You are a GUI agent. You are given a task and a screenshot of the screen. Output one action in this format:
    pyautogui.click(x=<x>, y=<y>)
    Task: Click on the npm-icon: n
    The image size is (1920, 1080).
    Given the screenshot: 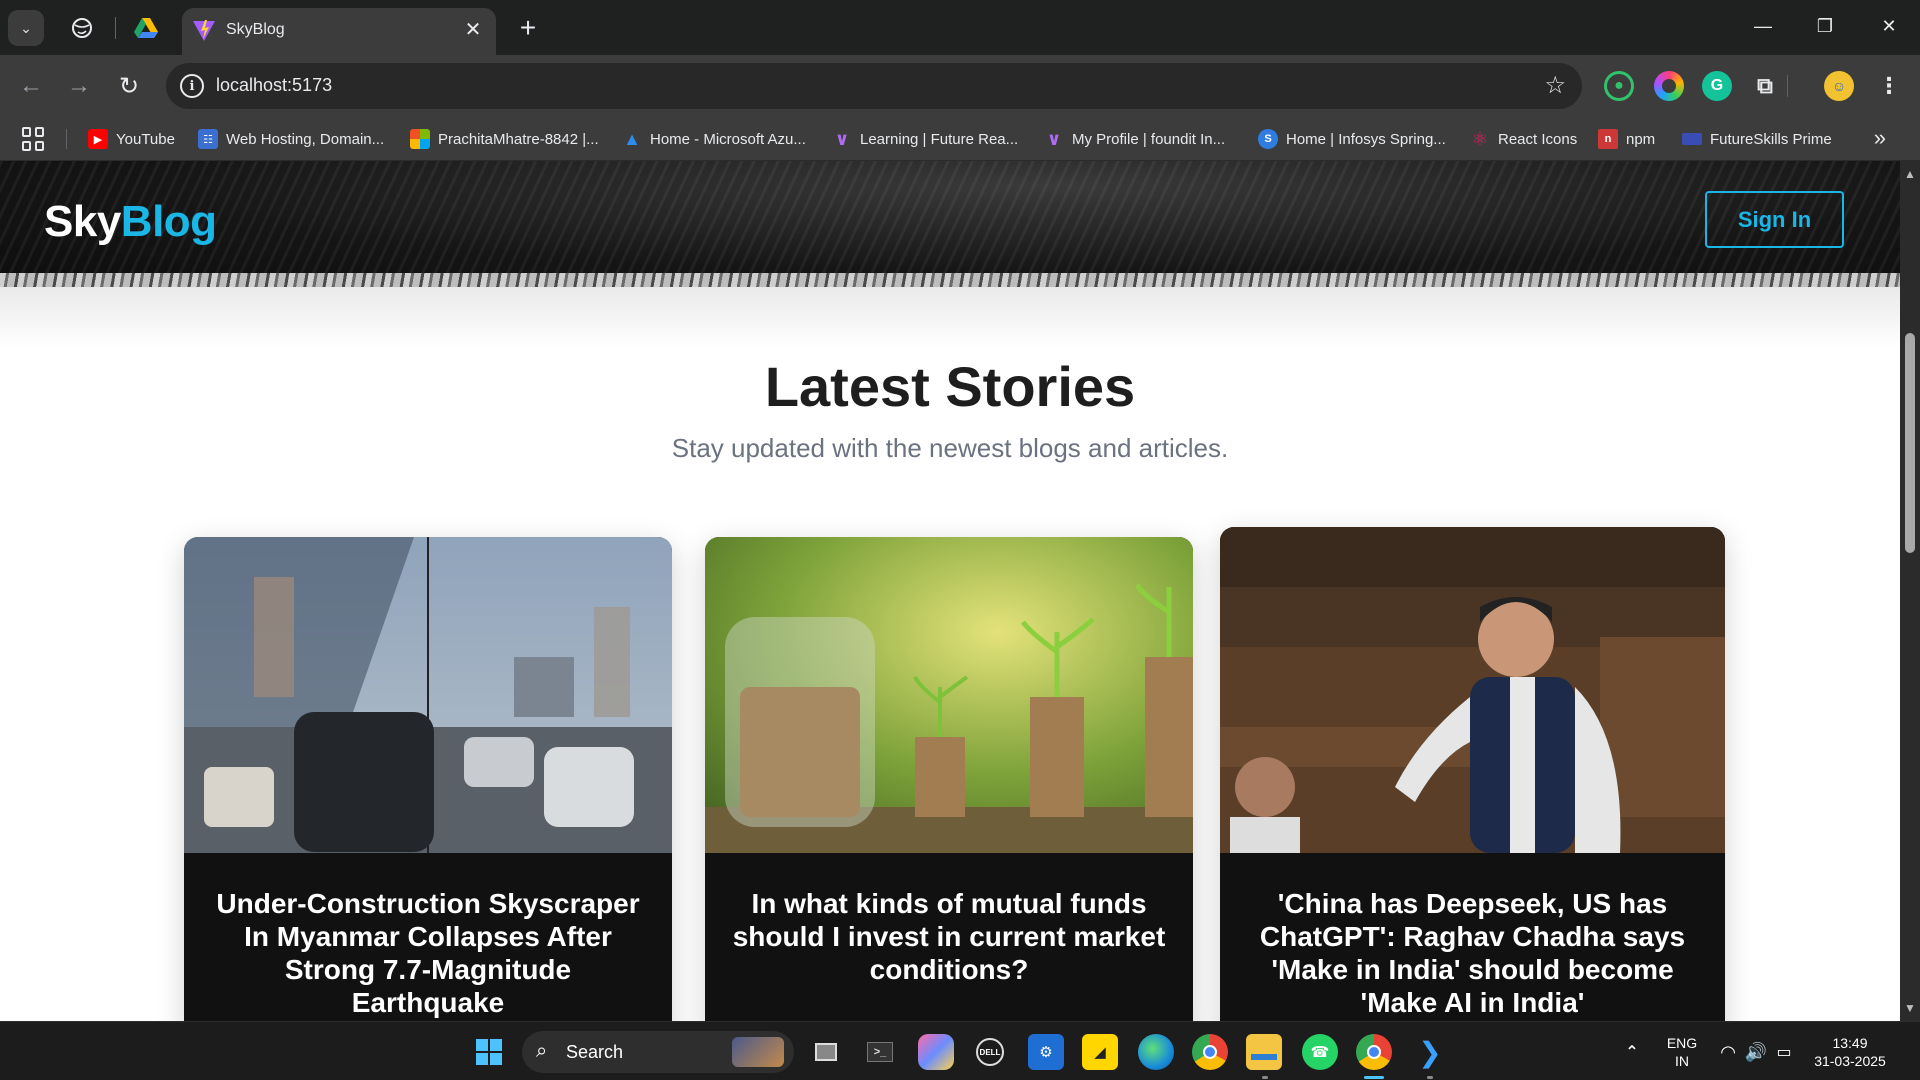 What is the action you would take?
    pyautogui.click(x=1608, y=139)
    